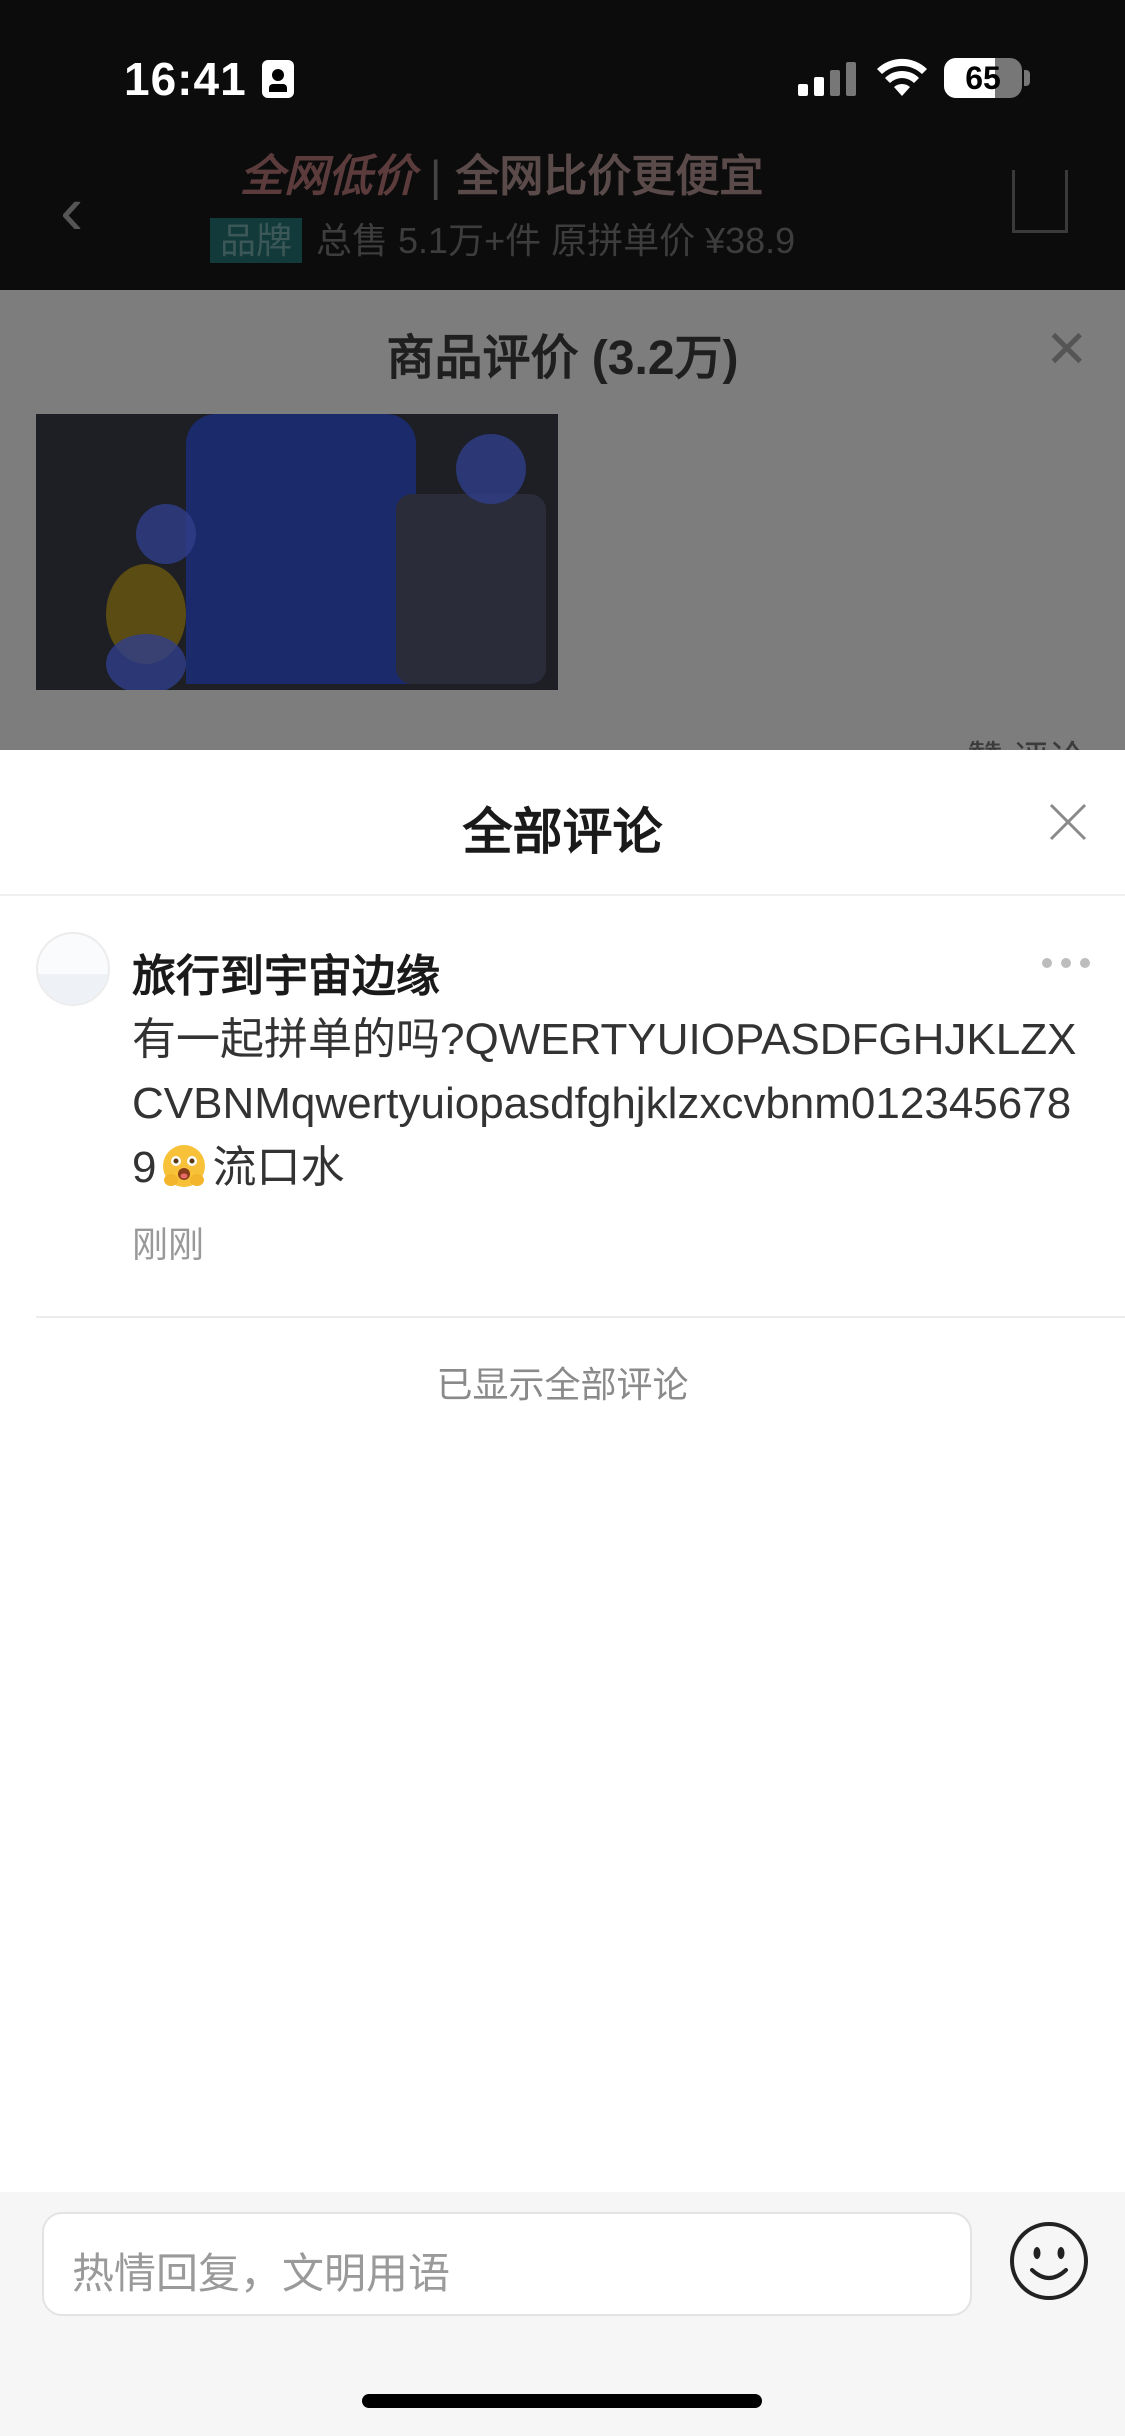  What do you see at coordinates (902, 77) in the screenshot?
I see `wifi-icon` at bounding box center [902, 77].